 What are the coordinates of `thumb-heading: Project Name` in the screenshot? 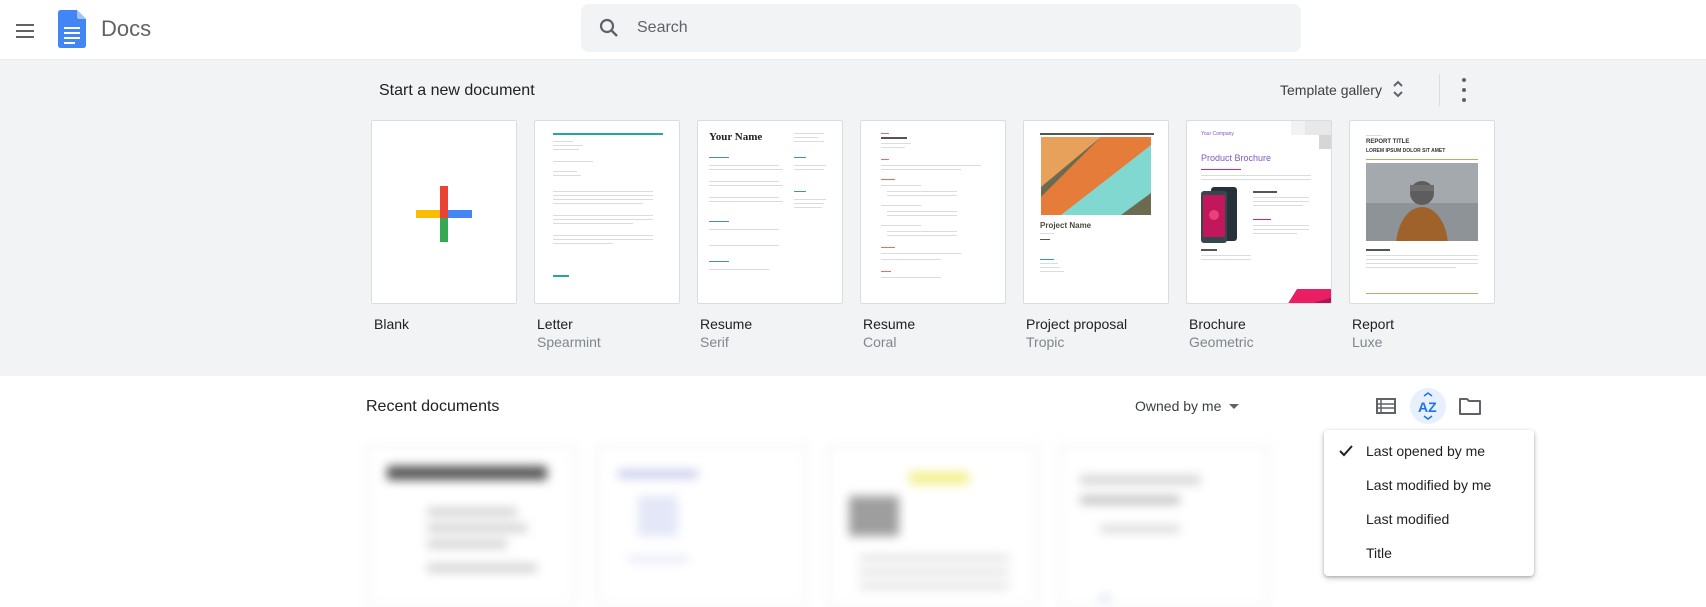 It's located at (1066, 225).